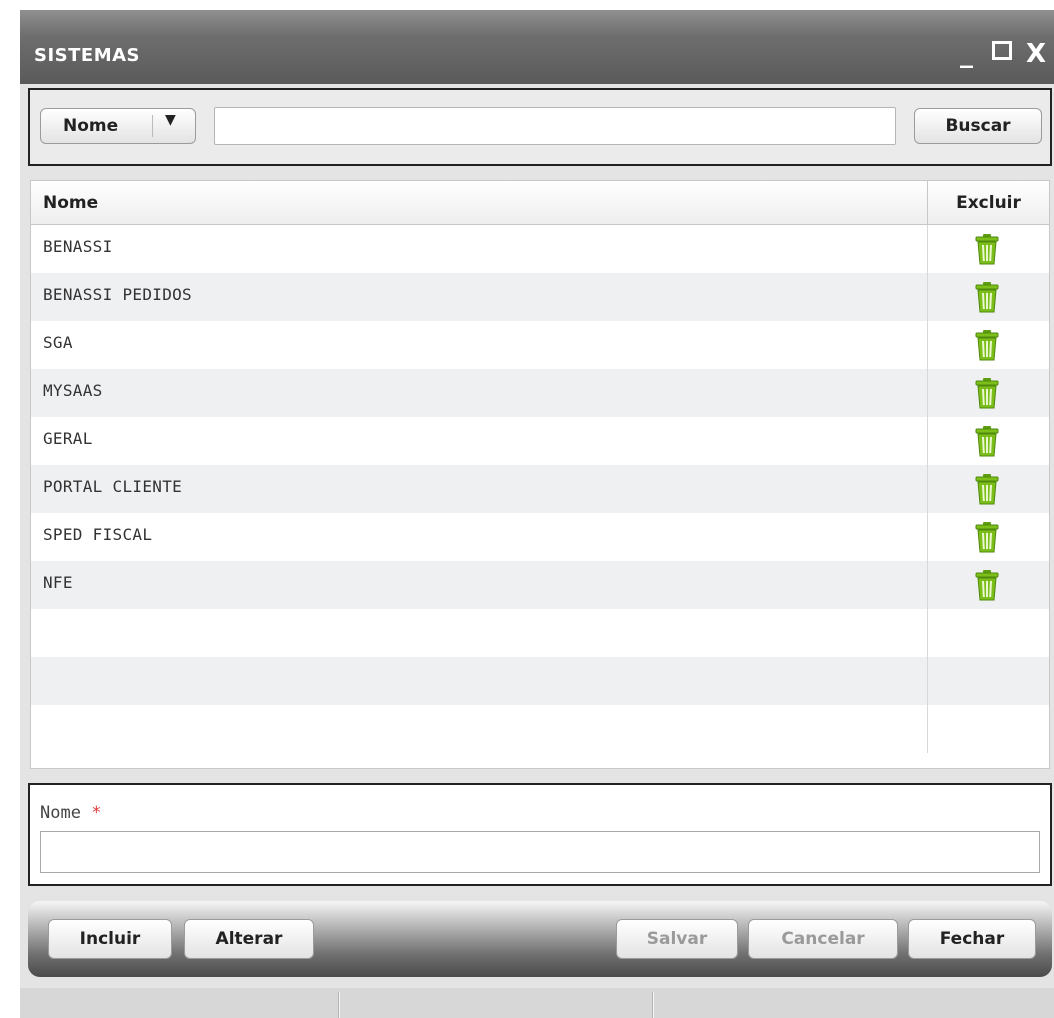 Image resolution: width=1054 pixels, height=1018 pixels. What do you see at coordinates (823, 939) in the screenshot?
I see `cancelar-button: Cancelar` at bounding box center [823, 939].